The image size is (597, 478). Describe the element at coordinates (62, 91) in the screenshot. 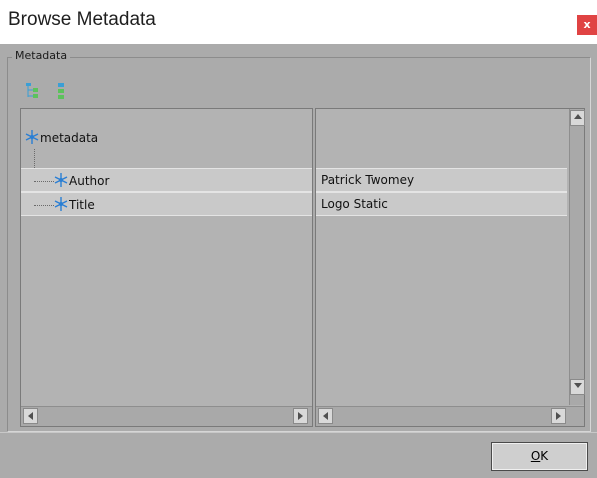

I see `collapse-all-icon` at that location.